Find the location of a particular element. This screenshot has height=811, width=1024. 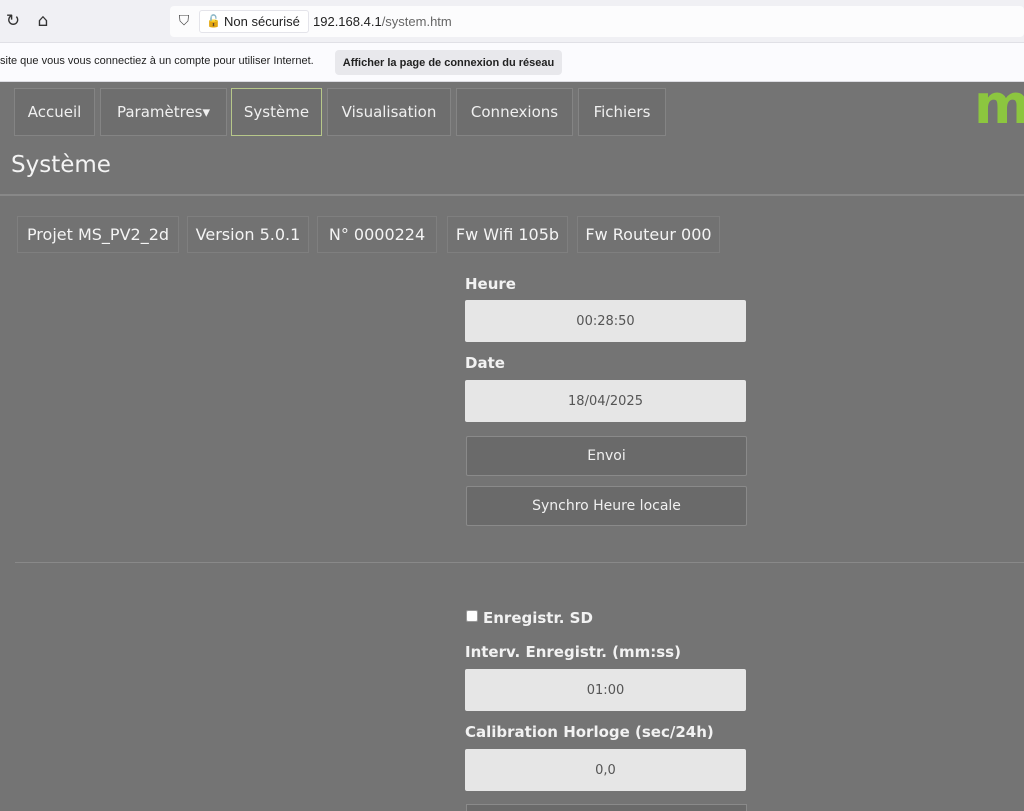

brand-logo: m is located at coordinates (998, 108).